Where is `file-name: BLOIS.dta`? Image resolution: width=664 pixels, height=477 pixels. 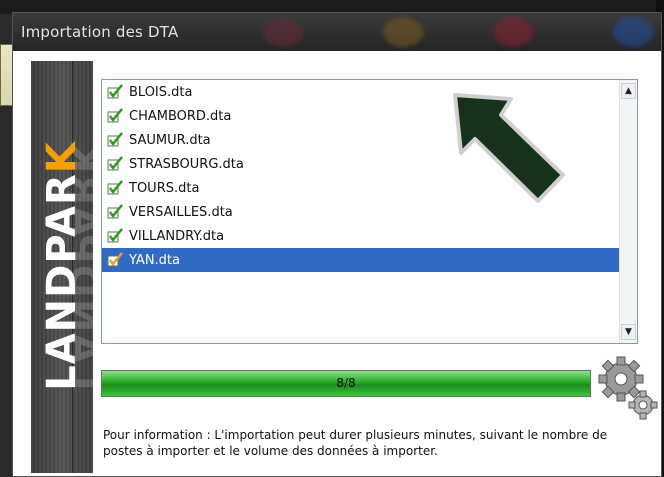 file-name: BLOIS.dta is located at coordinates (161, 92).